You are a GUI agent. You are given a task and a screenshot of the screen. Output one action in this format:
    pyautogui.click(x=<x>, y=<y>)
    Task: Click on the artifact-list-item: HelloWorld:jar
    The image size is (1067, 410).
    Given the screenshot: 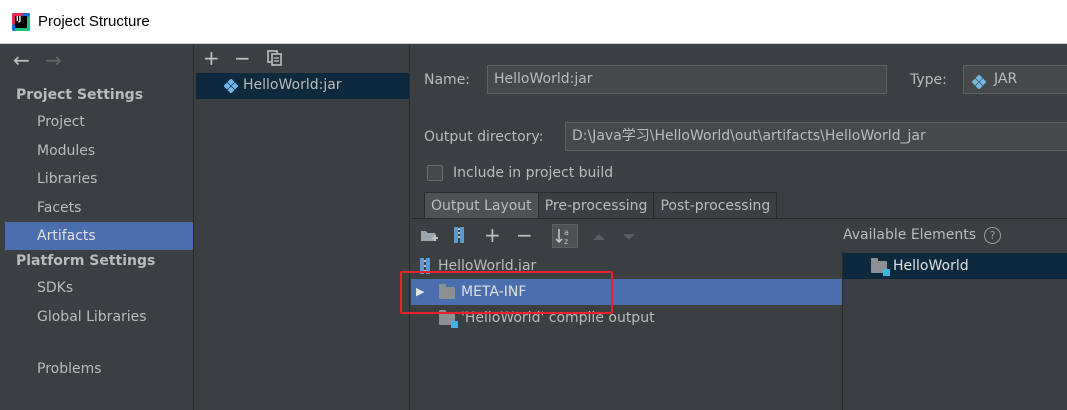 What is the action you would take?
    pyautogui.click(x=302, y=86)
    